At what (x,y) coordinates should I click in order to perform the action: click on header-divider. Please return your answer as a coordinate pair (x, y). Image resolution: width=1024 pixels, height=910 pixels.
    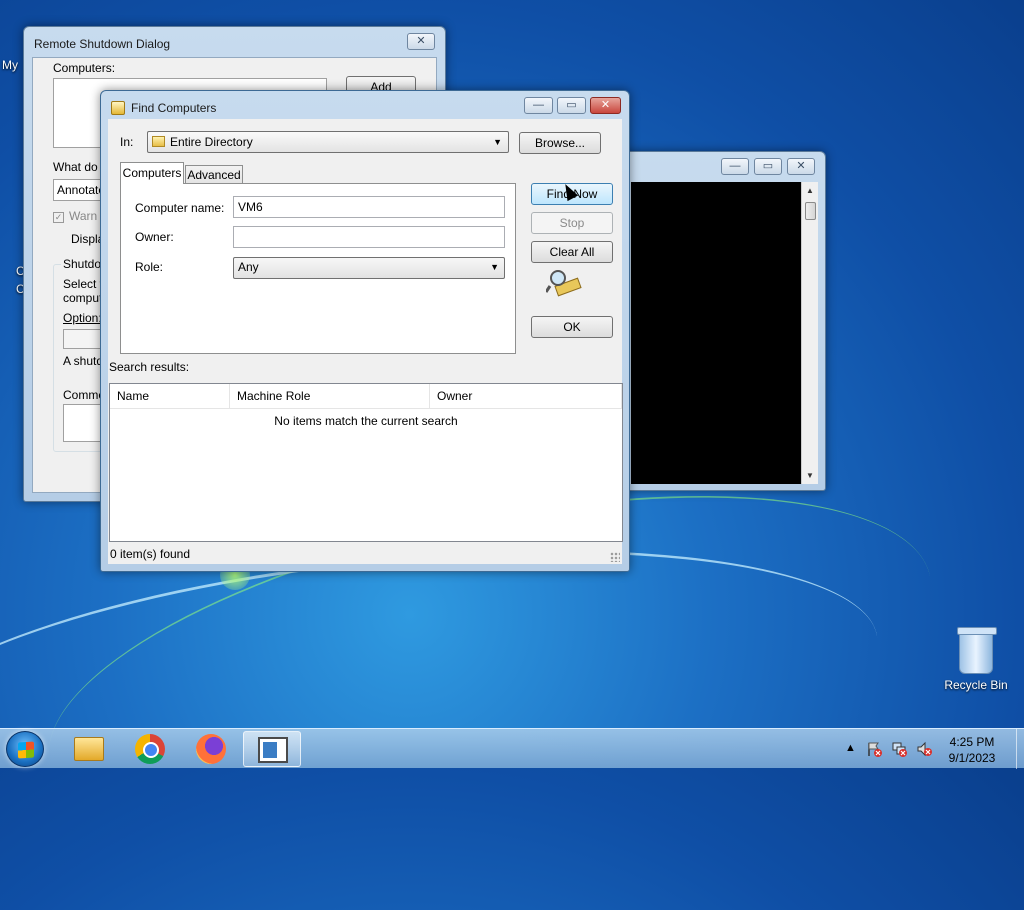
    Looking at the image, I should click on (366, 408).